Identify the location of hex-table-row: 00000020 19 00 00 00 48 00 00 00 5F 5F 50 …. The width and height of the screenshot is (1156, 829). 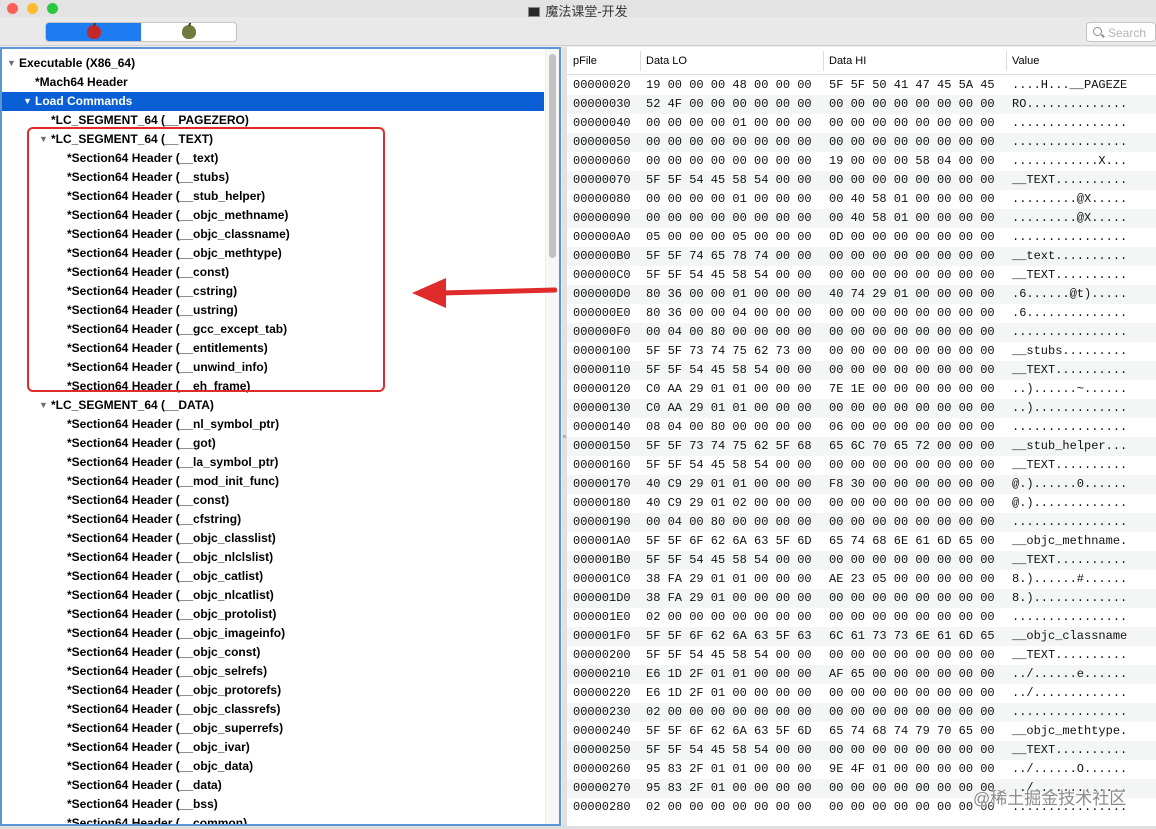
(861, 85).